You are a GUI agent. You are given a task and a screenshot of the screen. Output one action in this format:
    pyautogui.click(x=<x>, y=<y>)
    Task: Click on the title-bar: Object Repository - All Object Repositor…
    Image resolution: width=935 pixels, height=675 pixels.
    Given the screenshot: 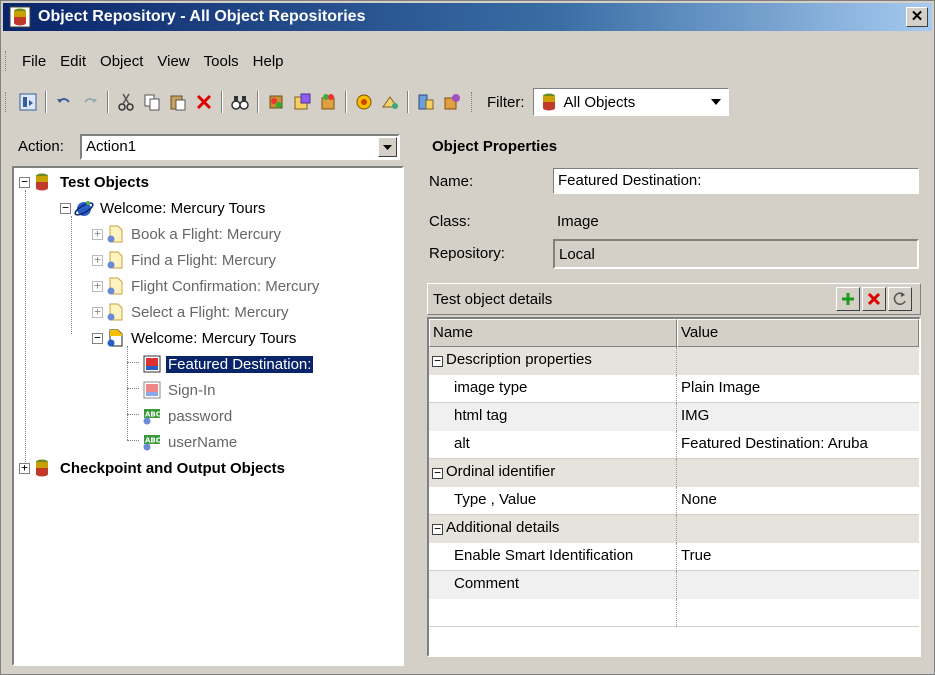 What is the action you would take?
    pyautogui.click(x=467, y=17)
    